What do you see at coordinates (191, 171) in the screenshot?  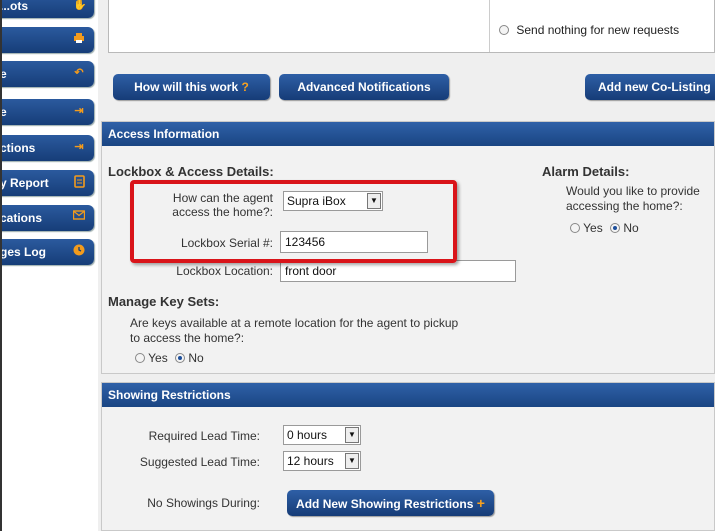 I see `lockbox-details-title: Lockbox & Access Details:` at bounding box center [191, 171].